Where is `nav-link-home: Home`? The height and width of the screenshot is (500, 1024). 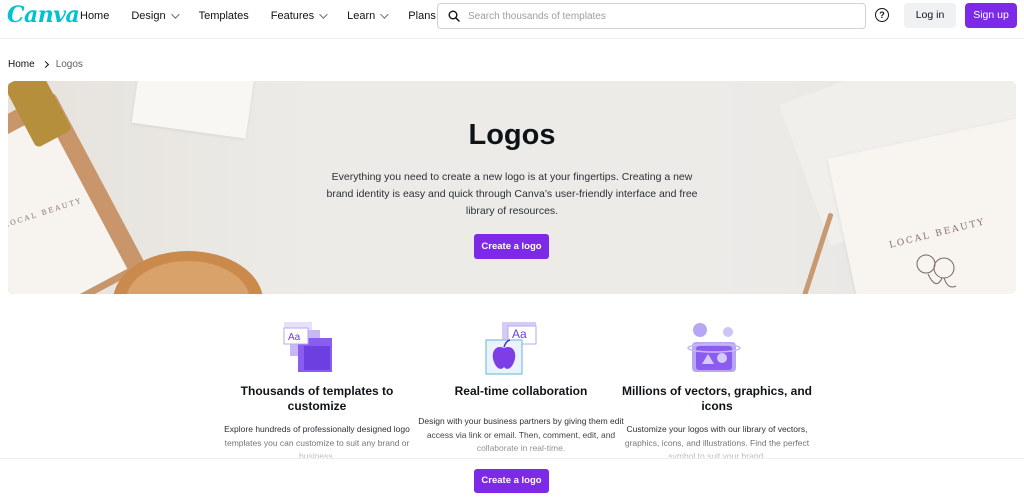
nav-link-home: Home is located at coordinates (94, 16).